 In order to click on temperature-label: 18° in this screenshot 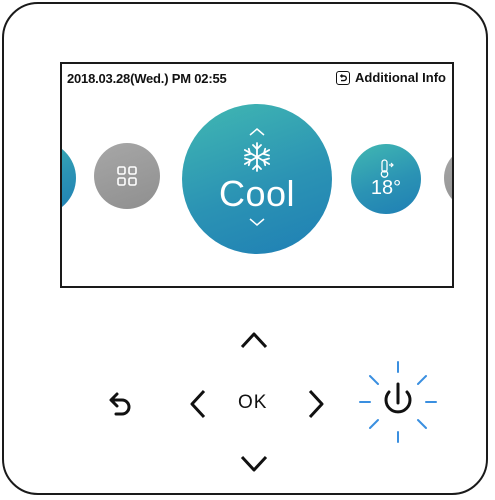, I will do `click(386, 187)`.